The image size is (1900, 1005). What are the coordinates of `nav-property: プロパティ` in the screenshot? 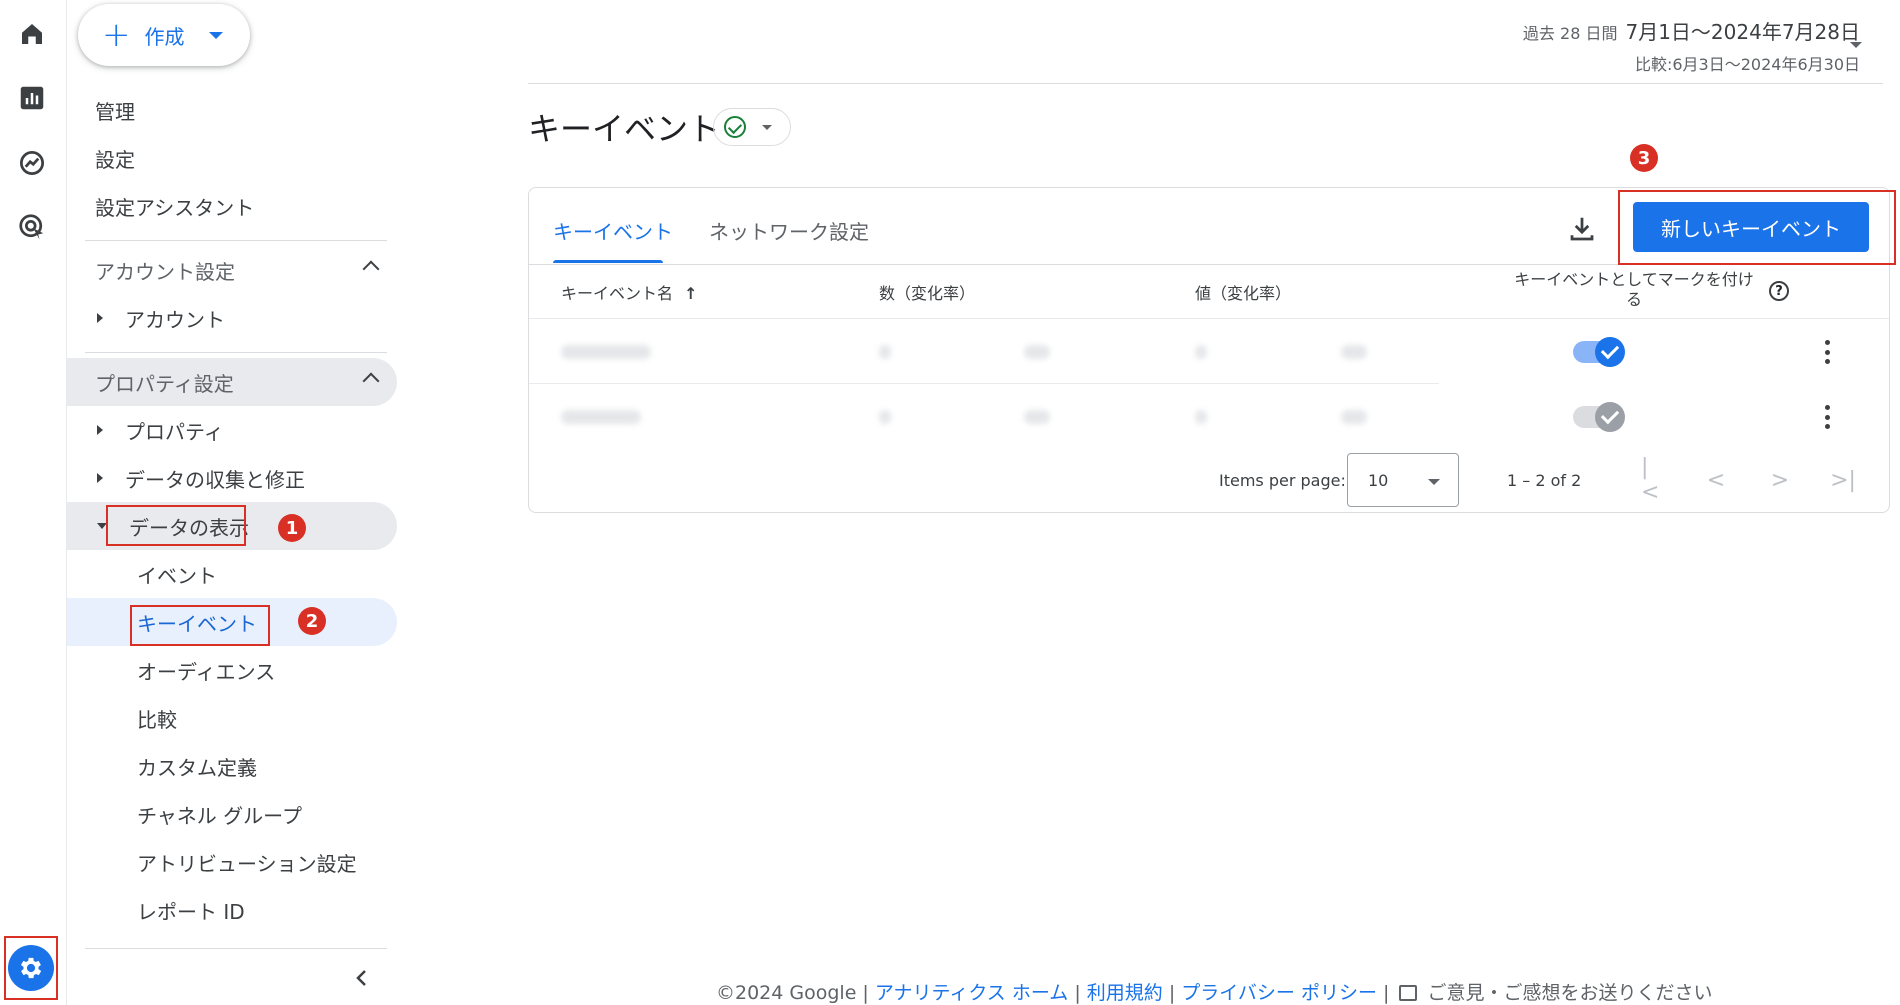 It's located at (232, 430).